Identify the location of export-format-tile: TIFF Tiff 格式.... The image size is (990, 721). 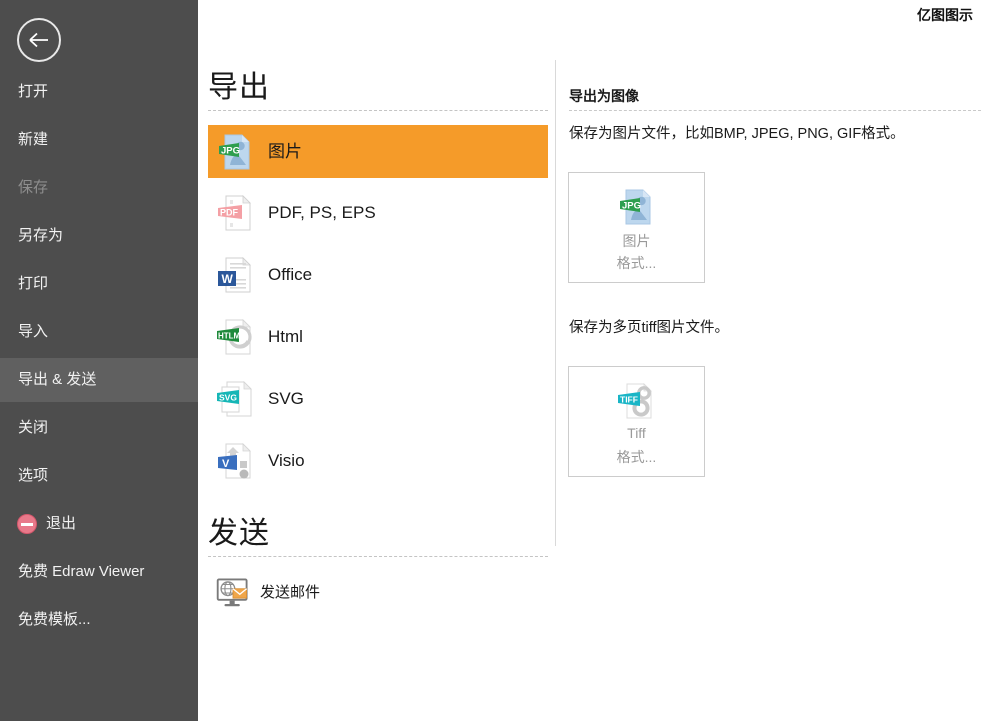
(636, 421).